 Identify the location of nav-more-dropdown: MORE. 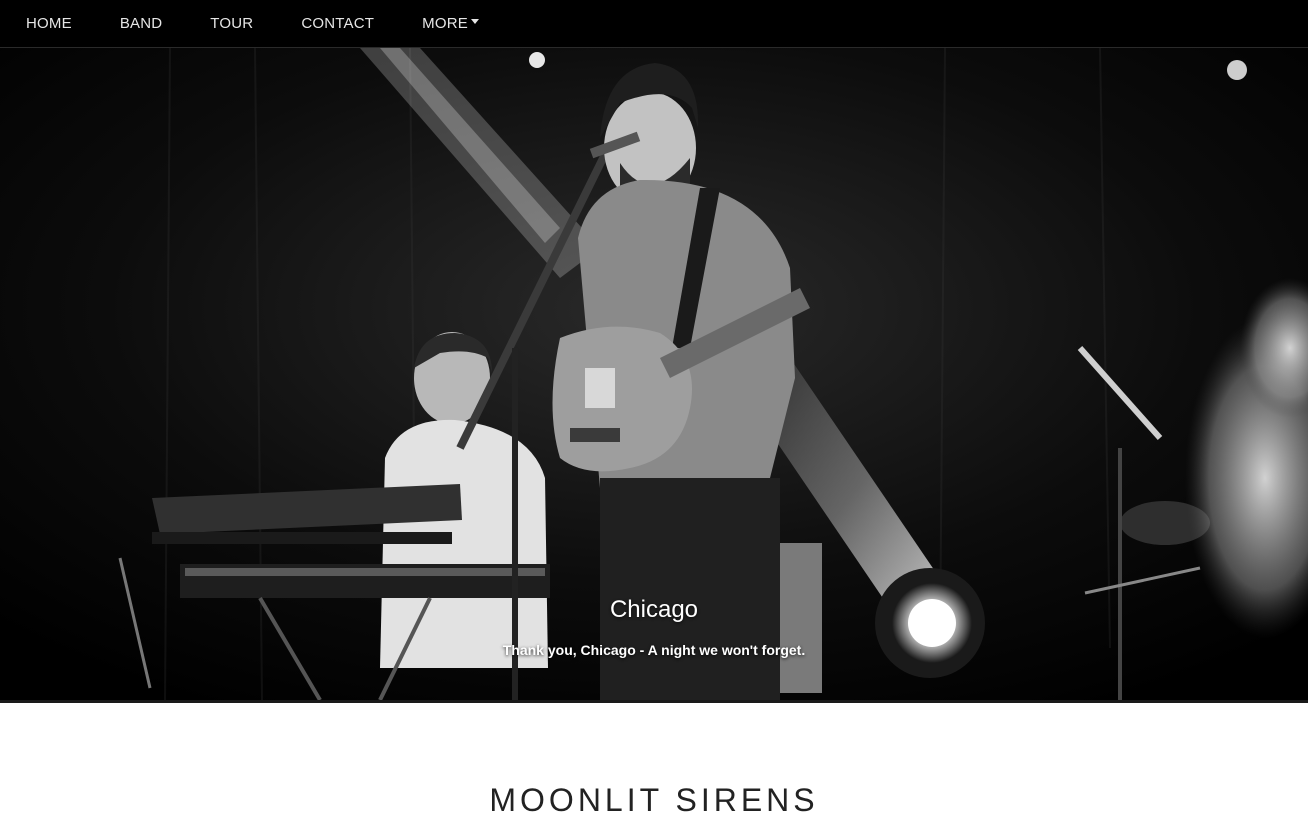
(450, 24).